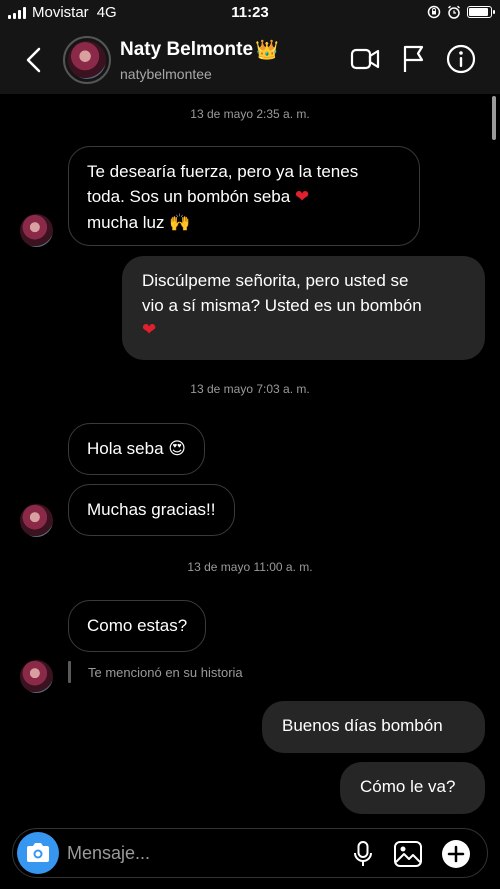 This screenshot has width=500, height=889. Describe the element at coordinates (244, 223) in the screenshot. I see `message-line: mucha luz 🙌` at that location.